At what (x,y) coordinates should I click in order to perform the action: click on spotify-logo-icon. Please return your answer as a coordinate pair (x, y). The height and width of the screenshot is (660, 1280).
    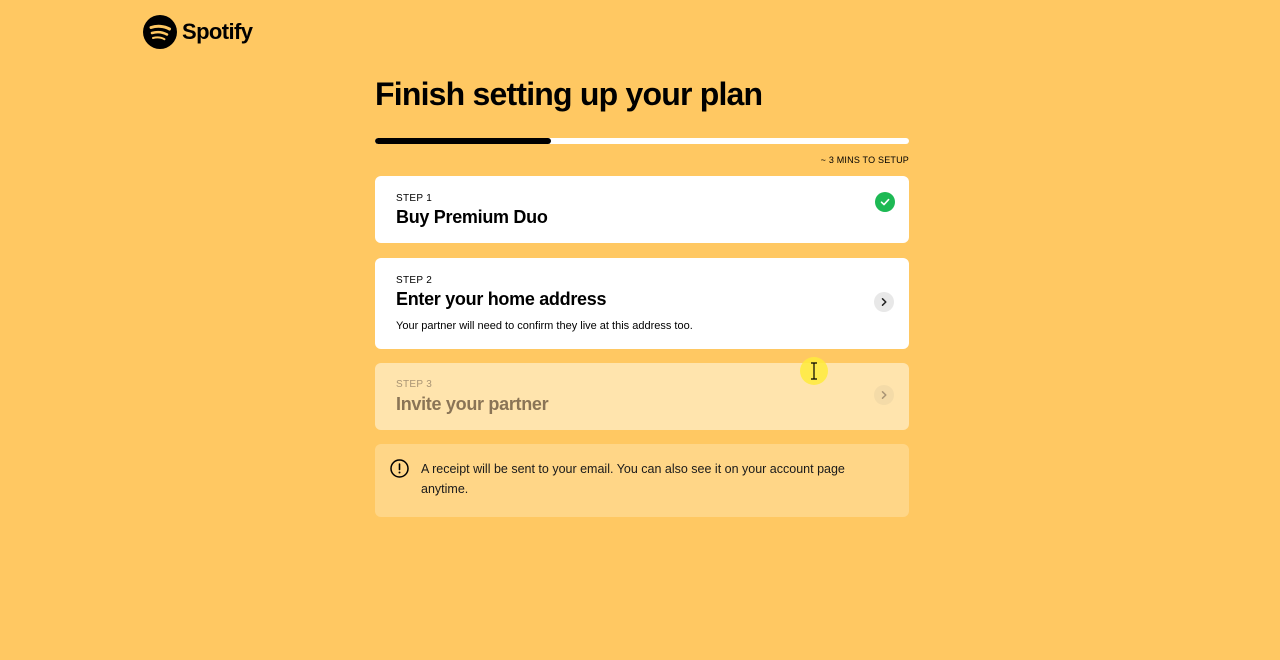
    Looking at the image, I should click on (160, 32).